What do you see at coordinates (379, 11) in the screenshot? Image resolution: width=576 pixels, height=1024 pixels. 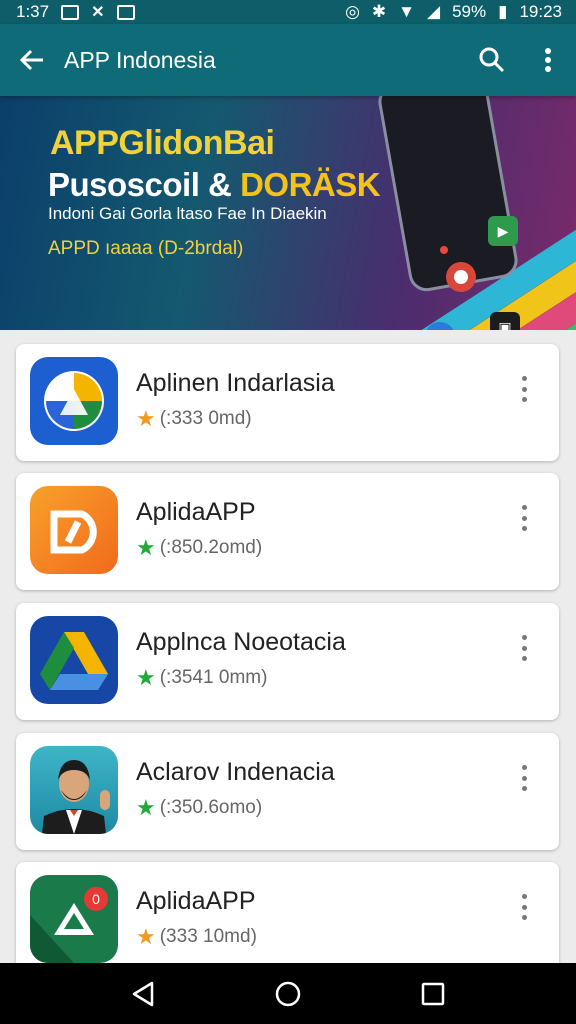 I see `bluetooth-icon: ✱` at bounding box center [379, 11].